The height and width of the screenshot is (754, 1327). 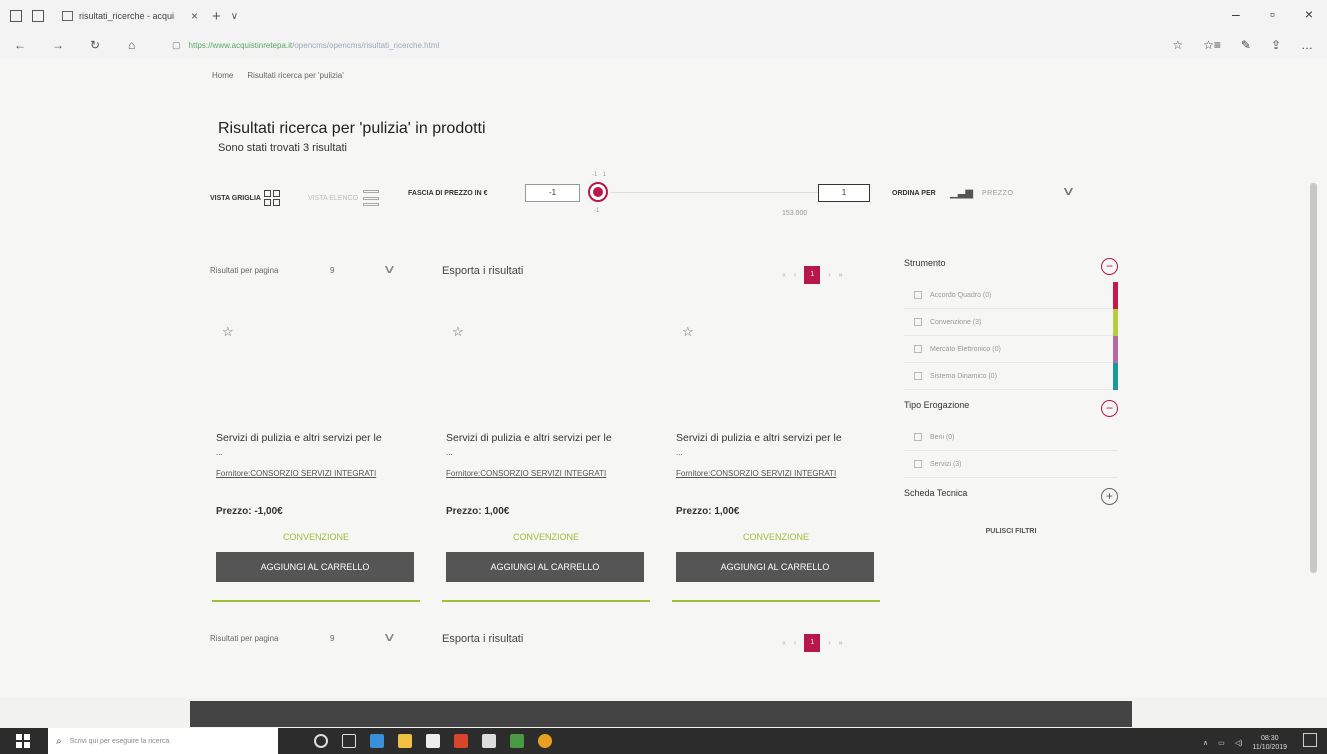 What do you see at coordinates (1011, 412) in the screenshot?
I see `filter-tipo-header: Tipo Erogazione −` at bounding box center [1011, 412].